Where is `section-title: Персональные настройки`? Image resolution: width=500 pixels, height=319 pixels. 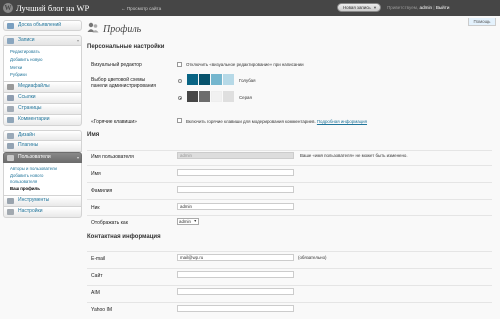 section-title: Персональные настройки is located at coordinates (126, 47).